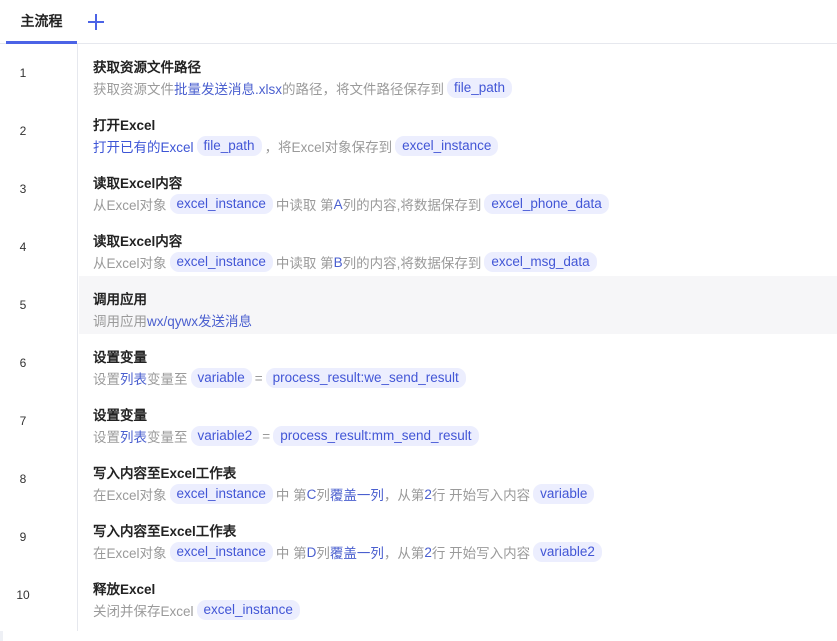 The image size is (837, 641). Describe the element at coordinates (120, 299) in the screenshot. I see `step-title: 调用应用` at that location.